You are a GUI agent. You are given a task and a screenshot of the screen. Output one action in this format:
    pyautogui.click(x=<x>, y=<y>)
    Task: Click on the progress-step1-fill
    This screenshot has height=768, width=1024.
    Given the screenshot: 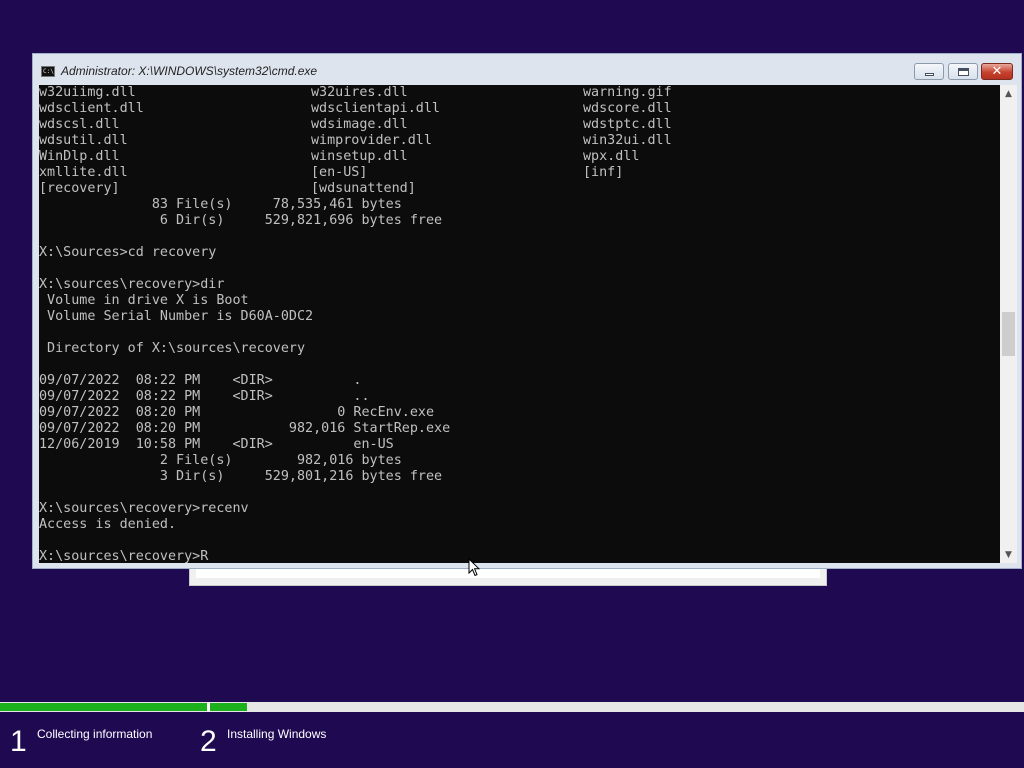 What is the action you would take?
    pyautogui.click(x=103, y=707)
    